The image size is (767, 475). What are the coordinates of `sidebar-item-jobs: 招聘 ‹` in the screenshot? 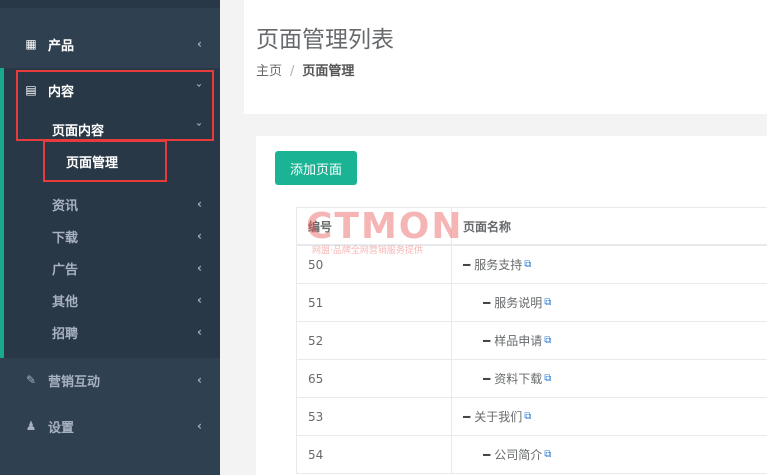 It's located at (110, 332).